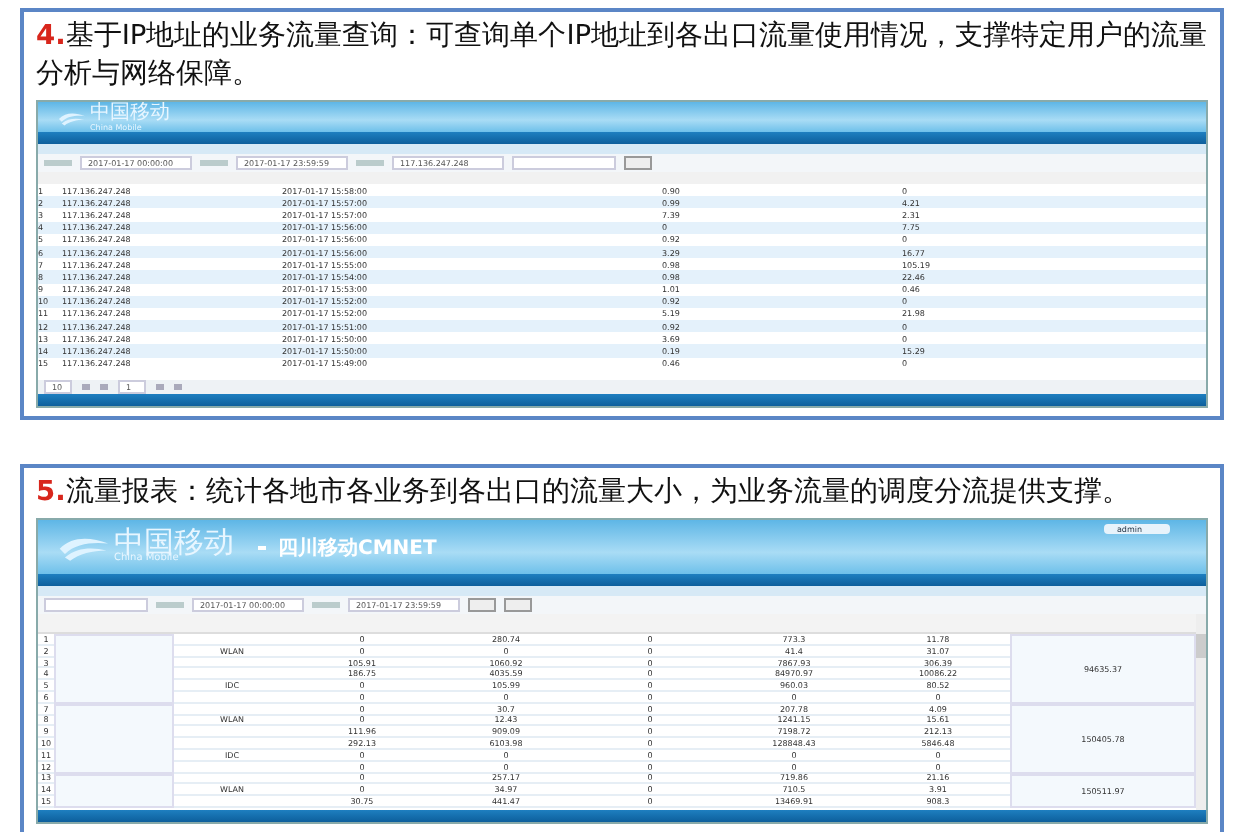  Describe the element at coordinates (357, 548) in the screenshot. I see `app-title: 四川移动CMNET` at that location.